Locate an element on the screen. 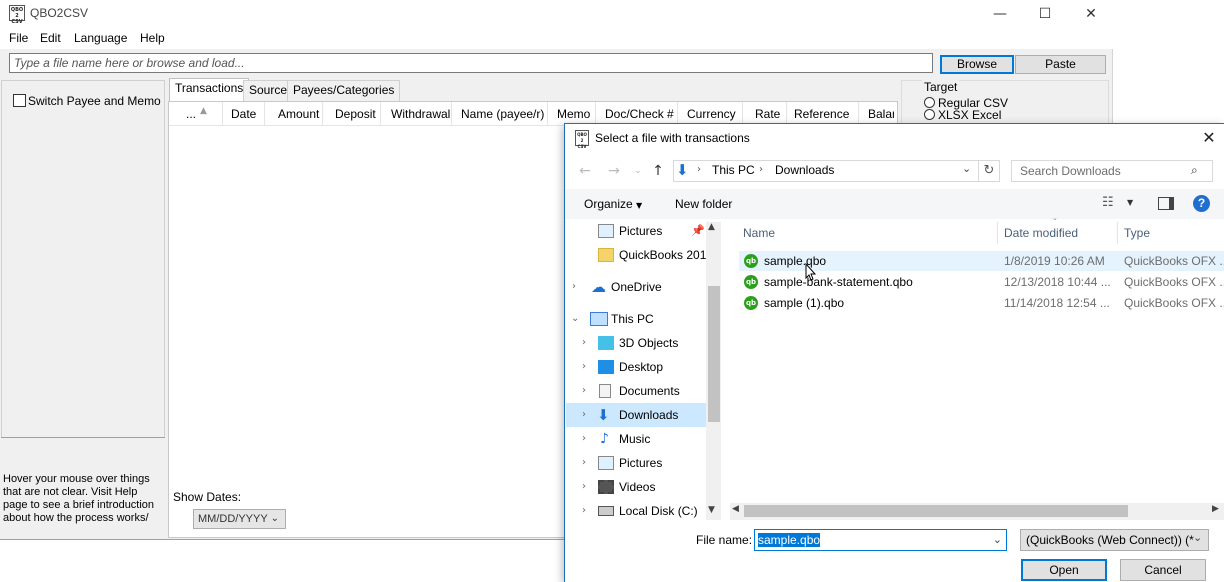 This screenshot has width=1224, height=582. menu-language: Language is located at coordinates (100, 38).